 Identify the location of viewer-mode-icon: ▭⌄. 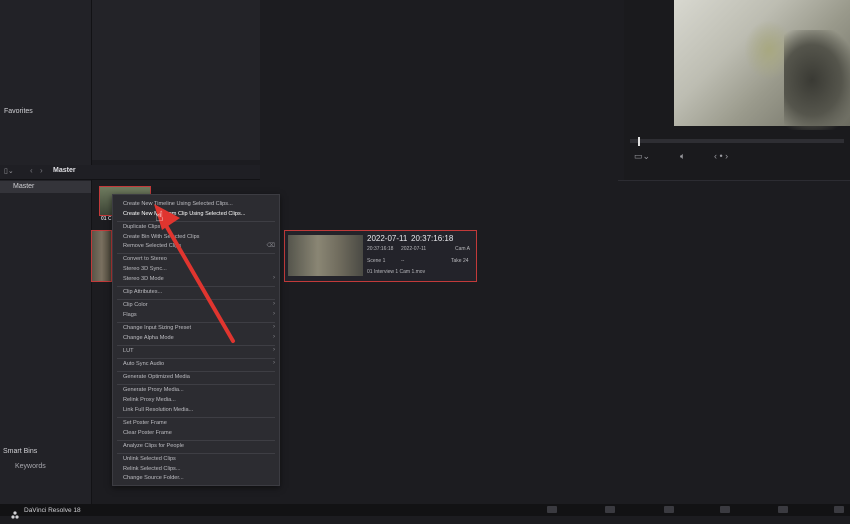
(642, 156).